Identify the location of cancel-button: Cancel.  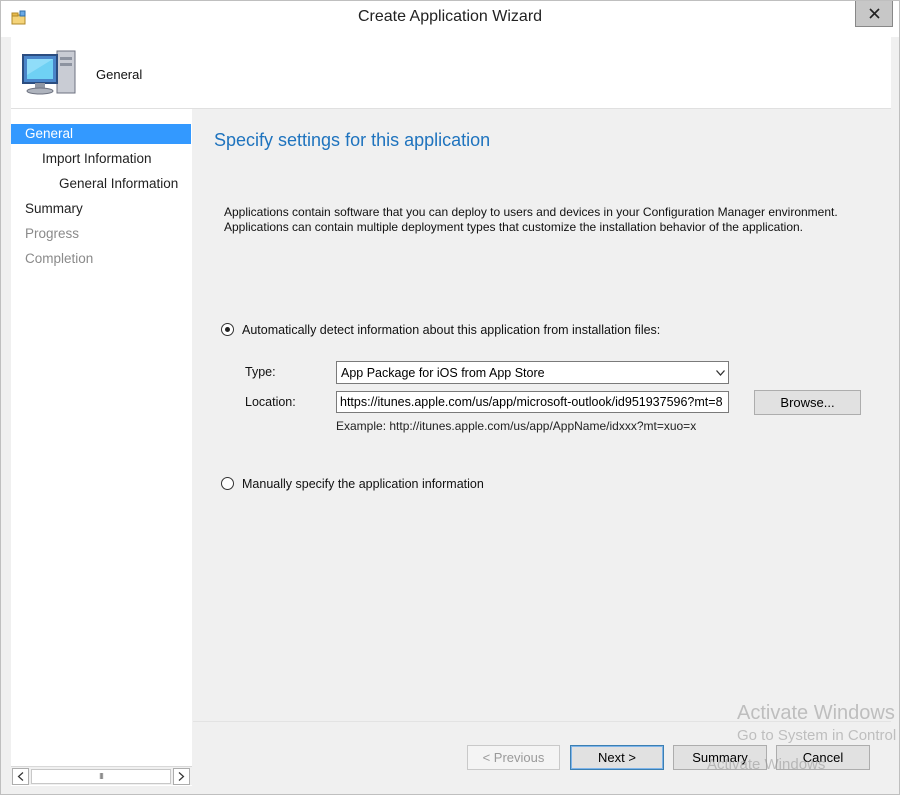
(823, 757).